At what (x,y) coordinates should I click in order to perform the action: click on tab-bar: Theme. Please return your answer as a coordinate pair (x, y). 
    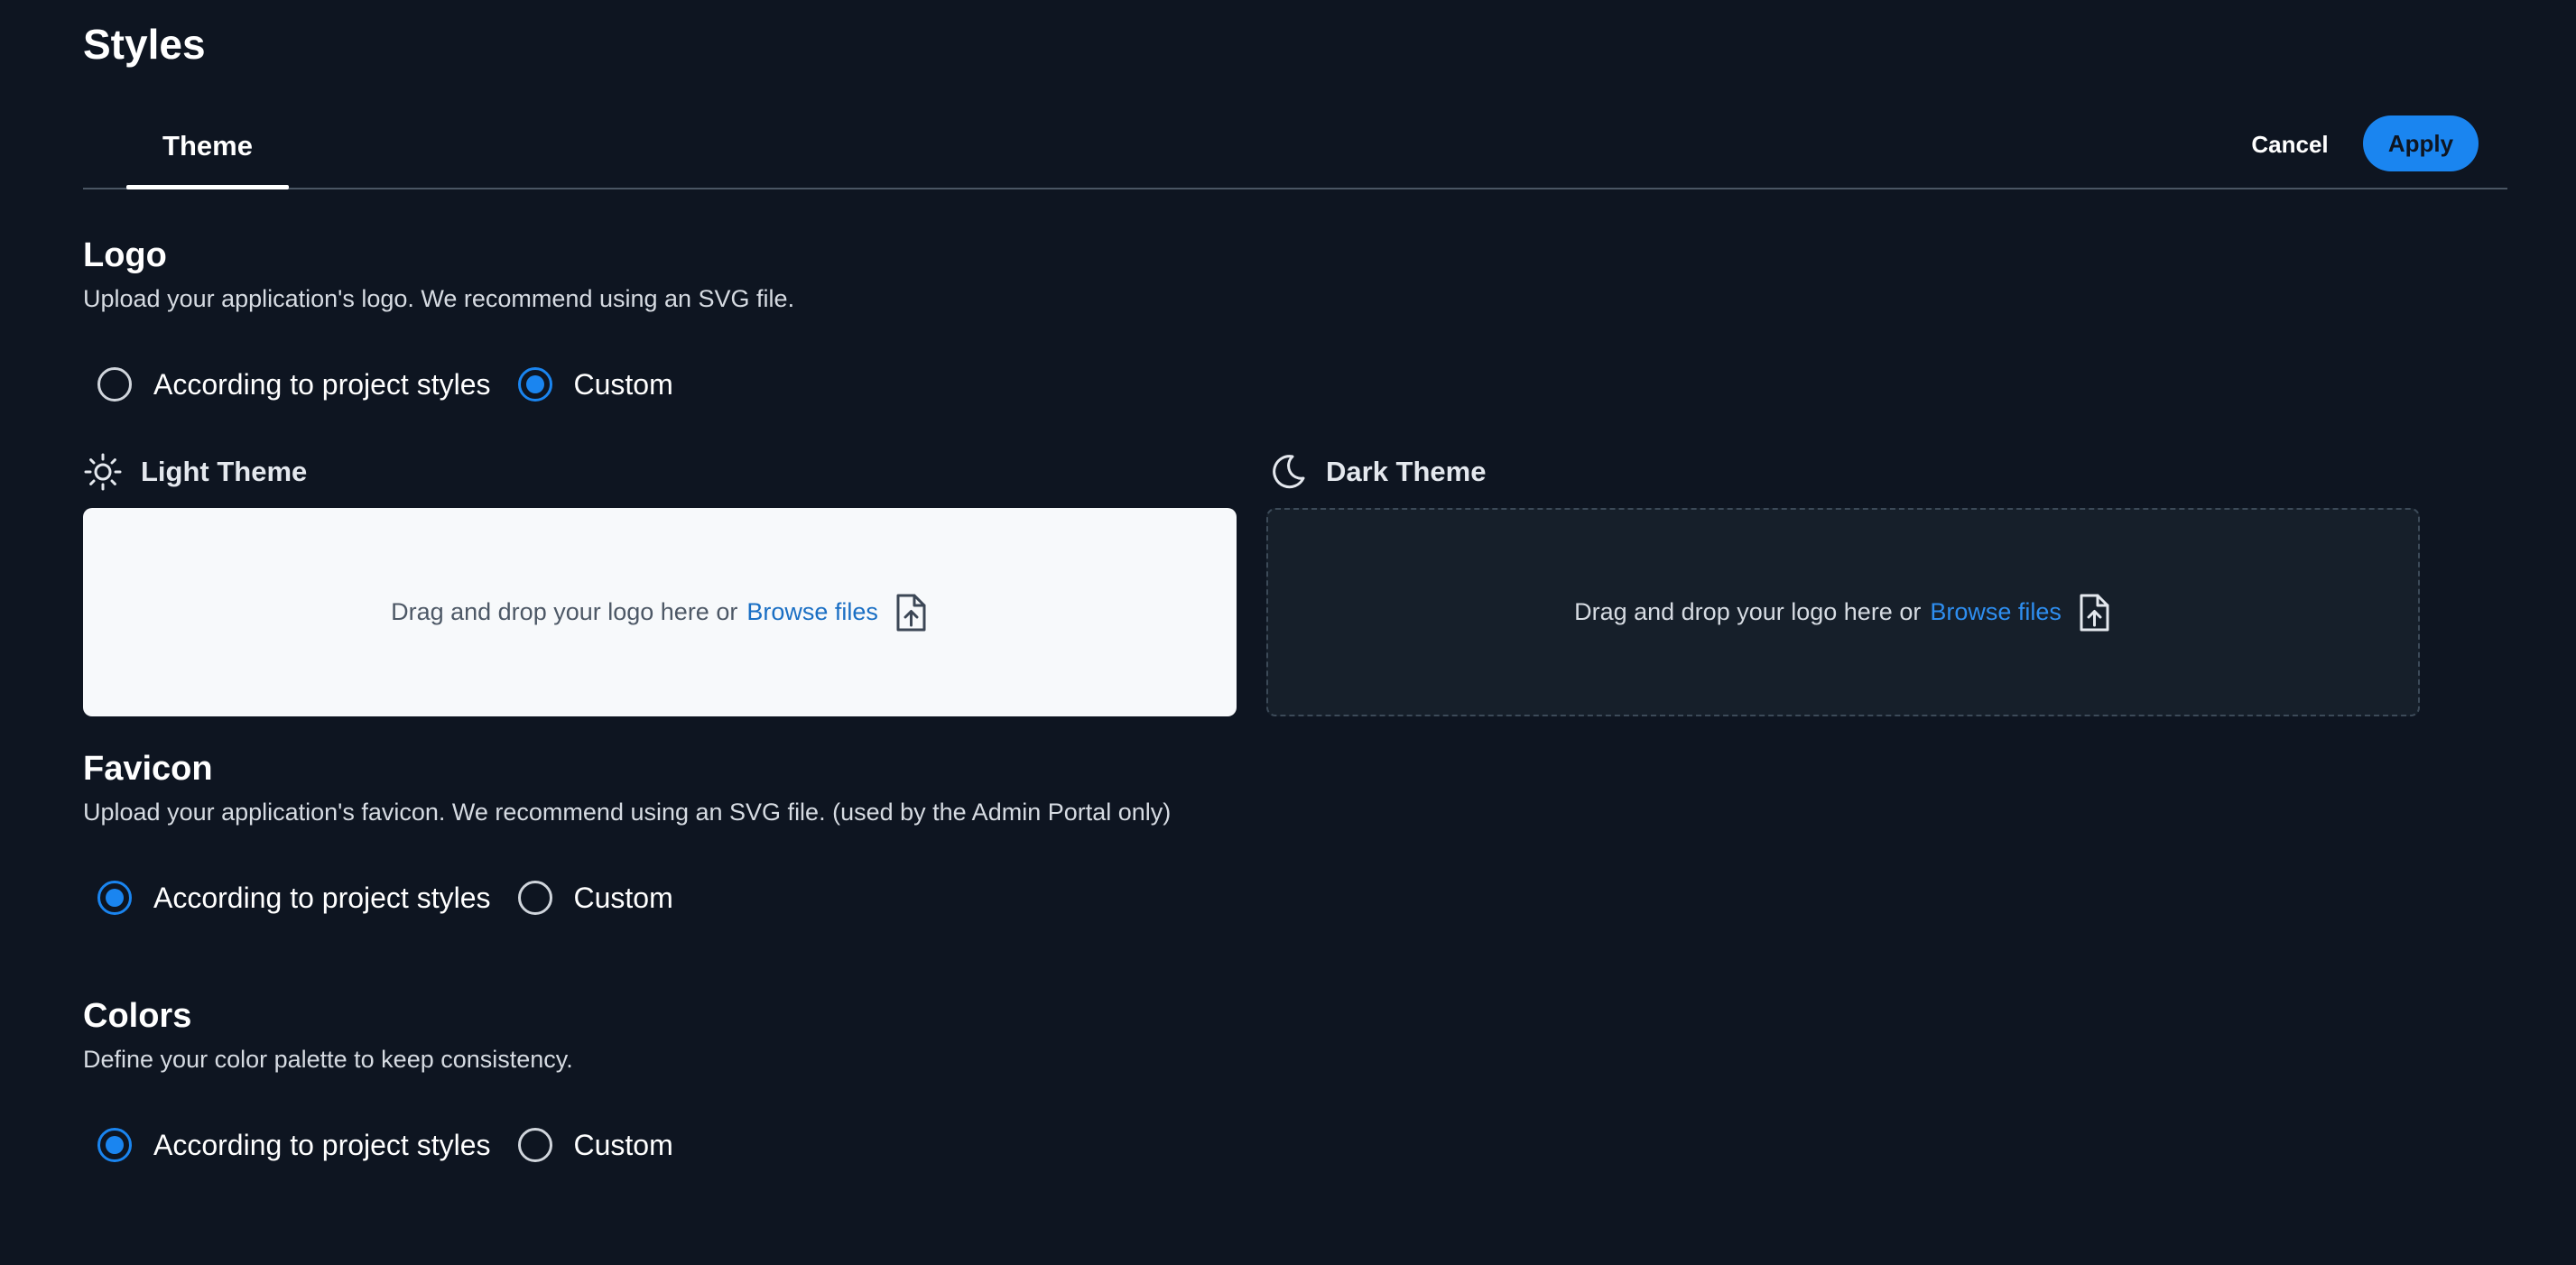
    Looking at the image, I should click on (1295, 153).